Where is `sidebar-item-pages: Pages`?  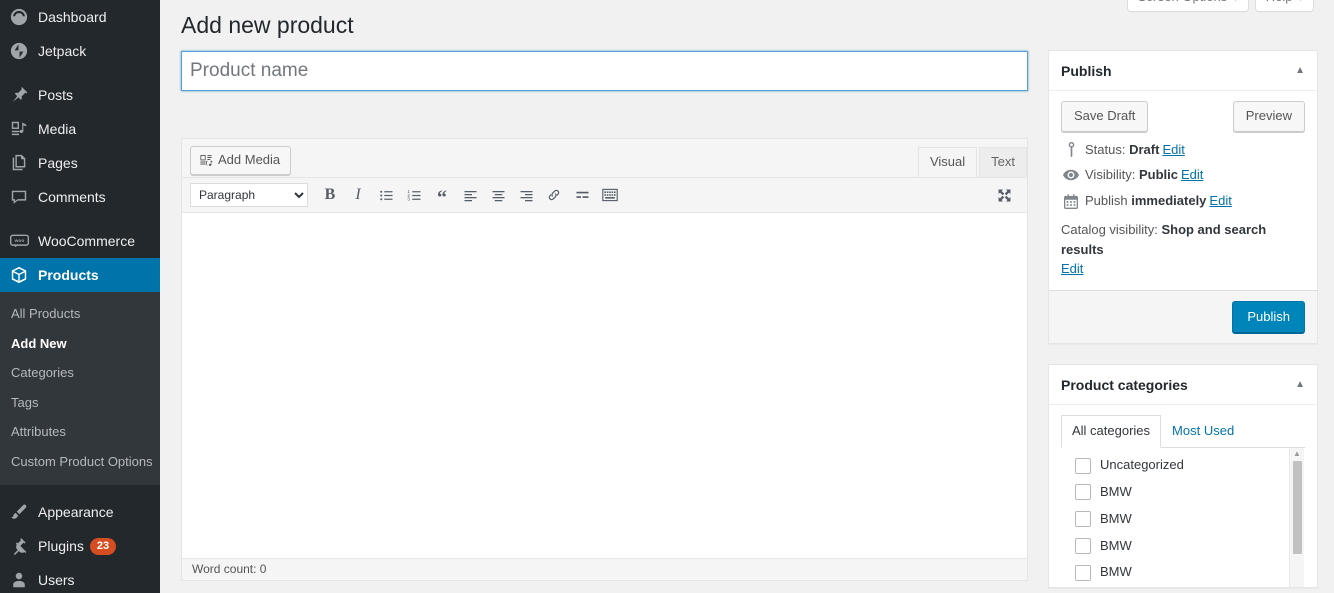
sidebar-item-pages: Pages is located at coordinates (80, 163).